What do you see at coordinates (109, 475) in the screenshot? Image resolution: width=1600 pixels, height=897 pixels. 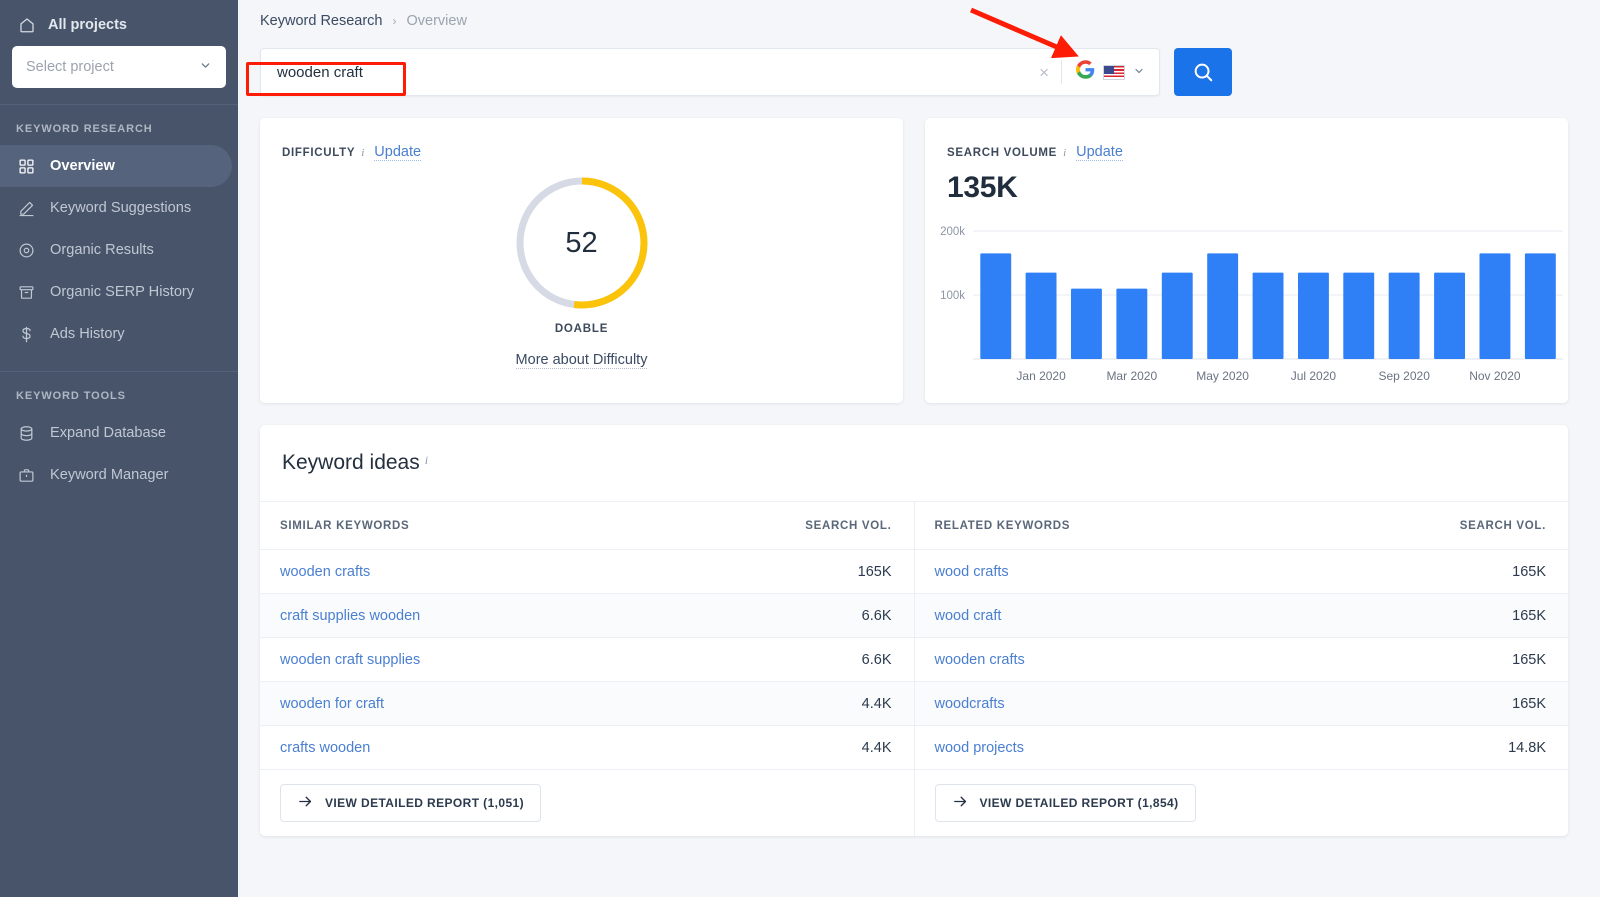 I see `sidebar-item-label: Keyword Manager` at bounding box center [109, 475].